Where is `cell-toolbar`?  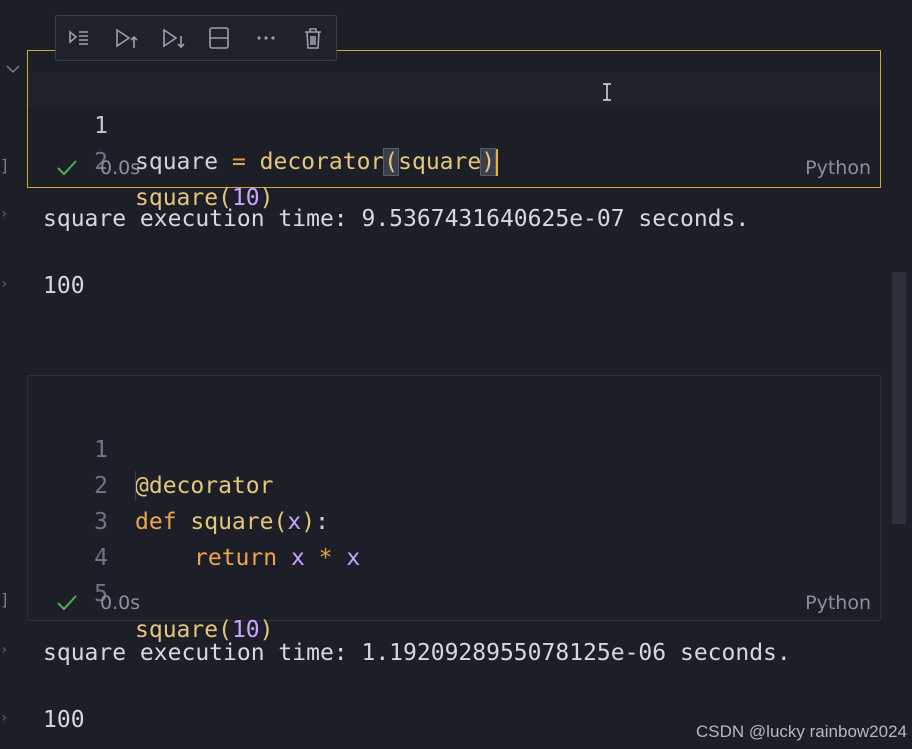 cell-toolbar is located at coordinates (196, 38).